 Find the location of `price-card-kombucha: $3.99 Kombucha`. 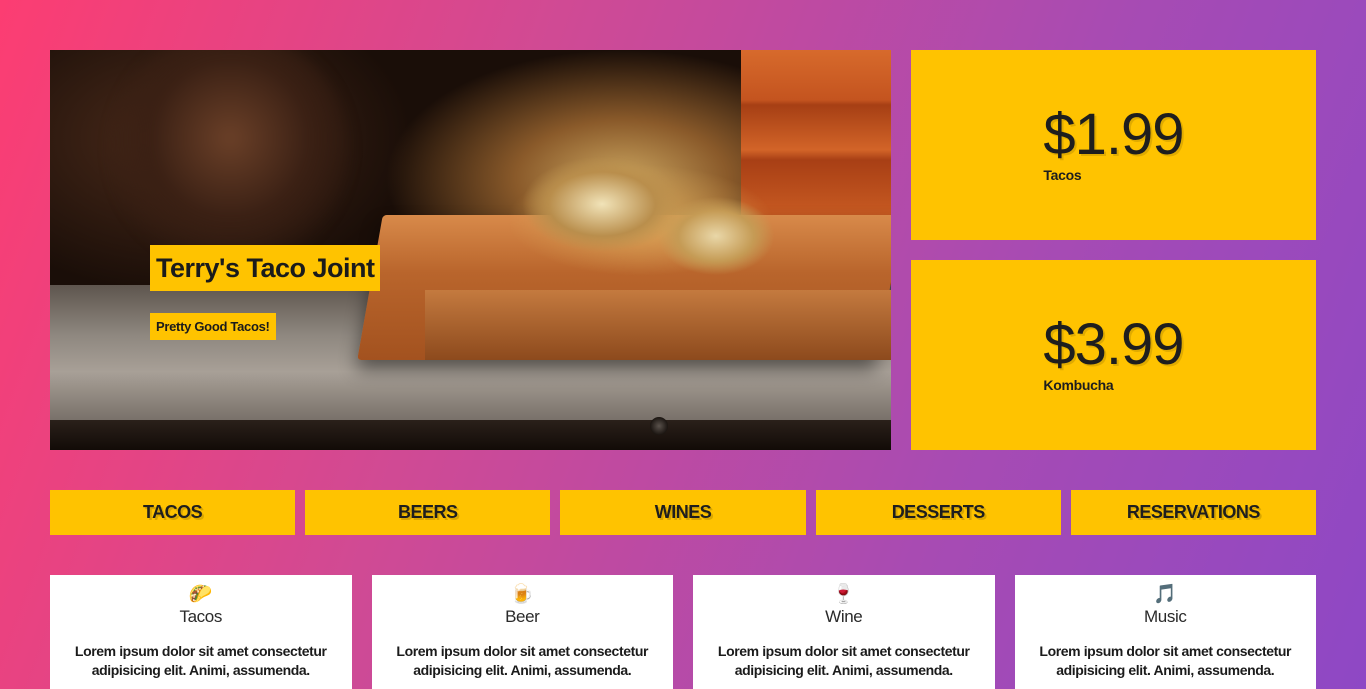

price-card-kombucha: $3.99 Kombucha is located at coordinates (1113, 355).